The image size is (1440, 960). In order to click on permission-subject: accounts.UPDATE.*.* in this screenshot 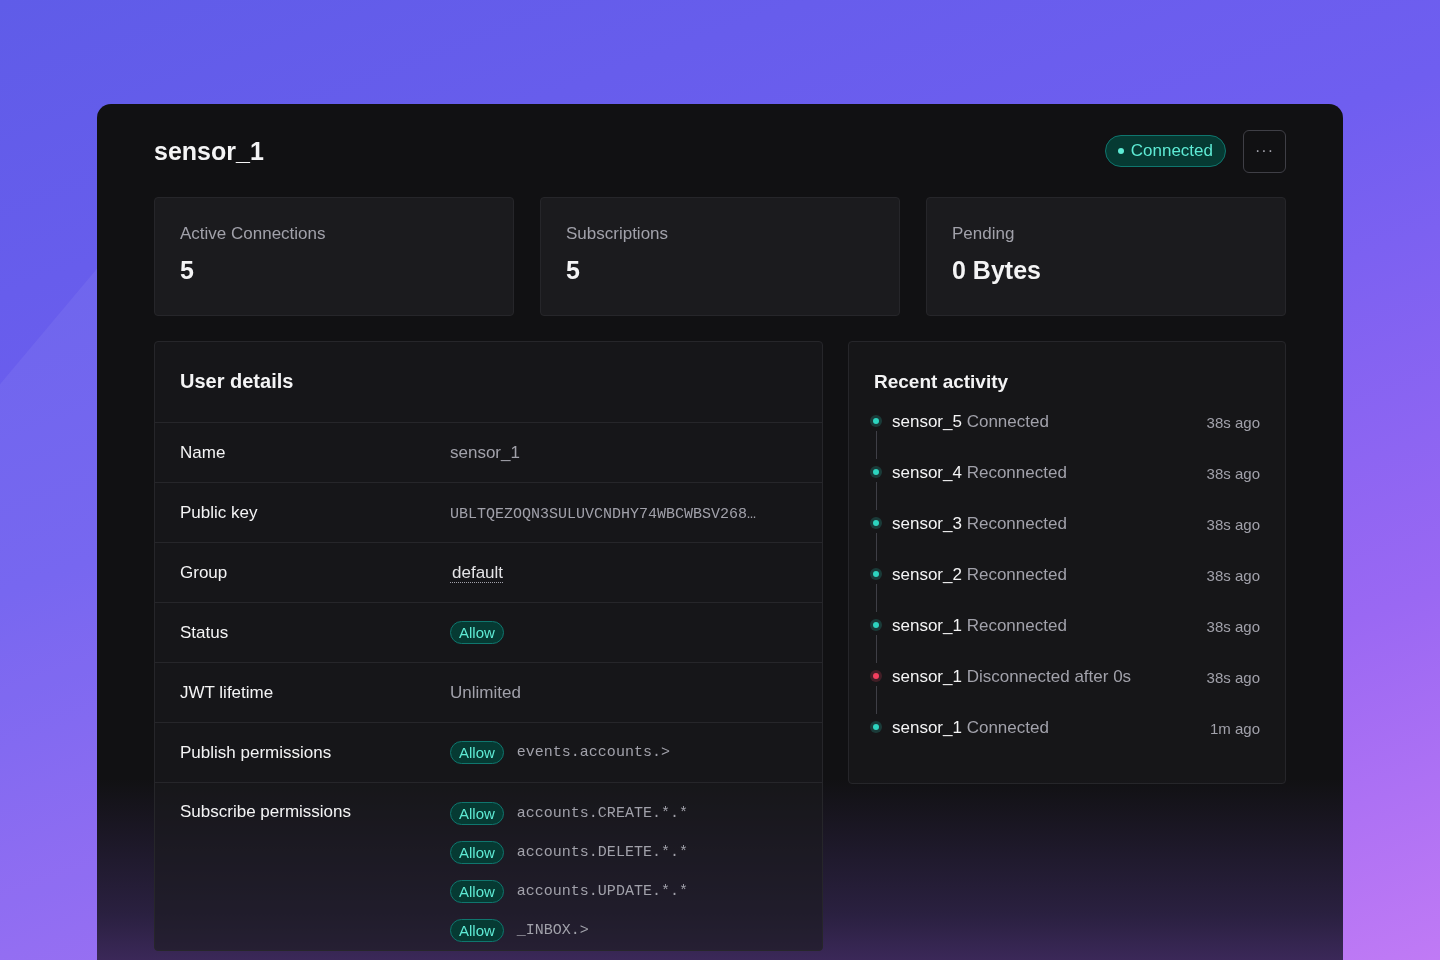, I will do `click(602, 891)`.